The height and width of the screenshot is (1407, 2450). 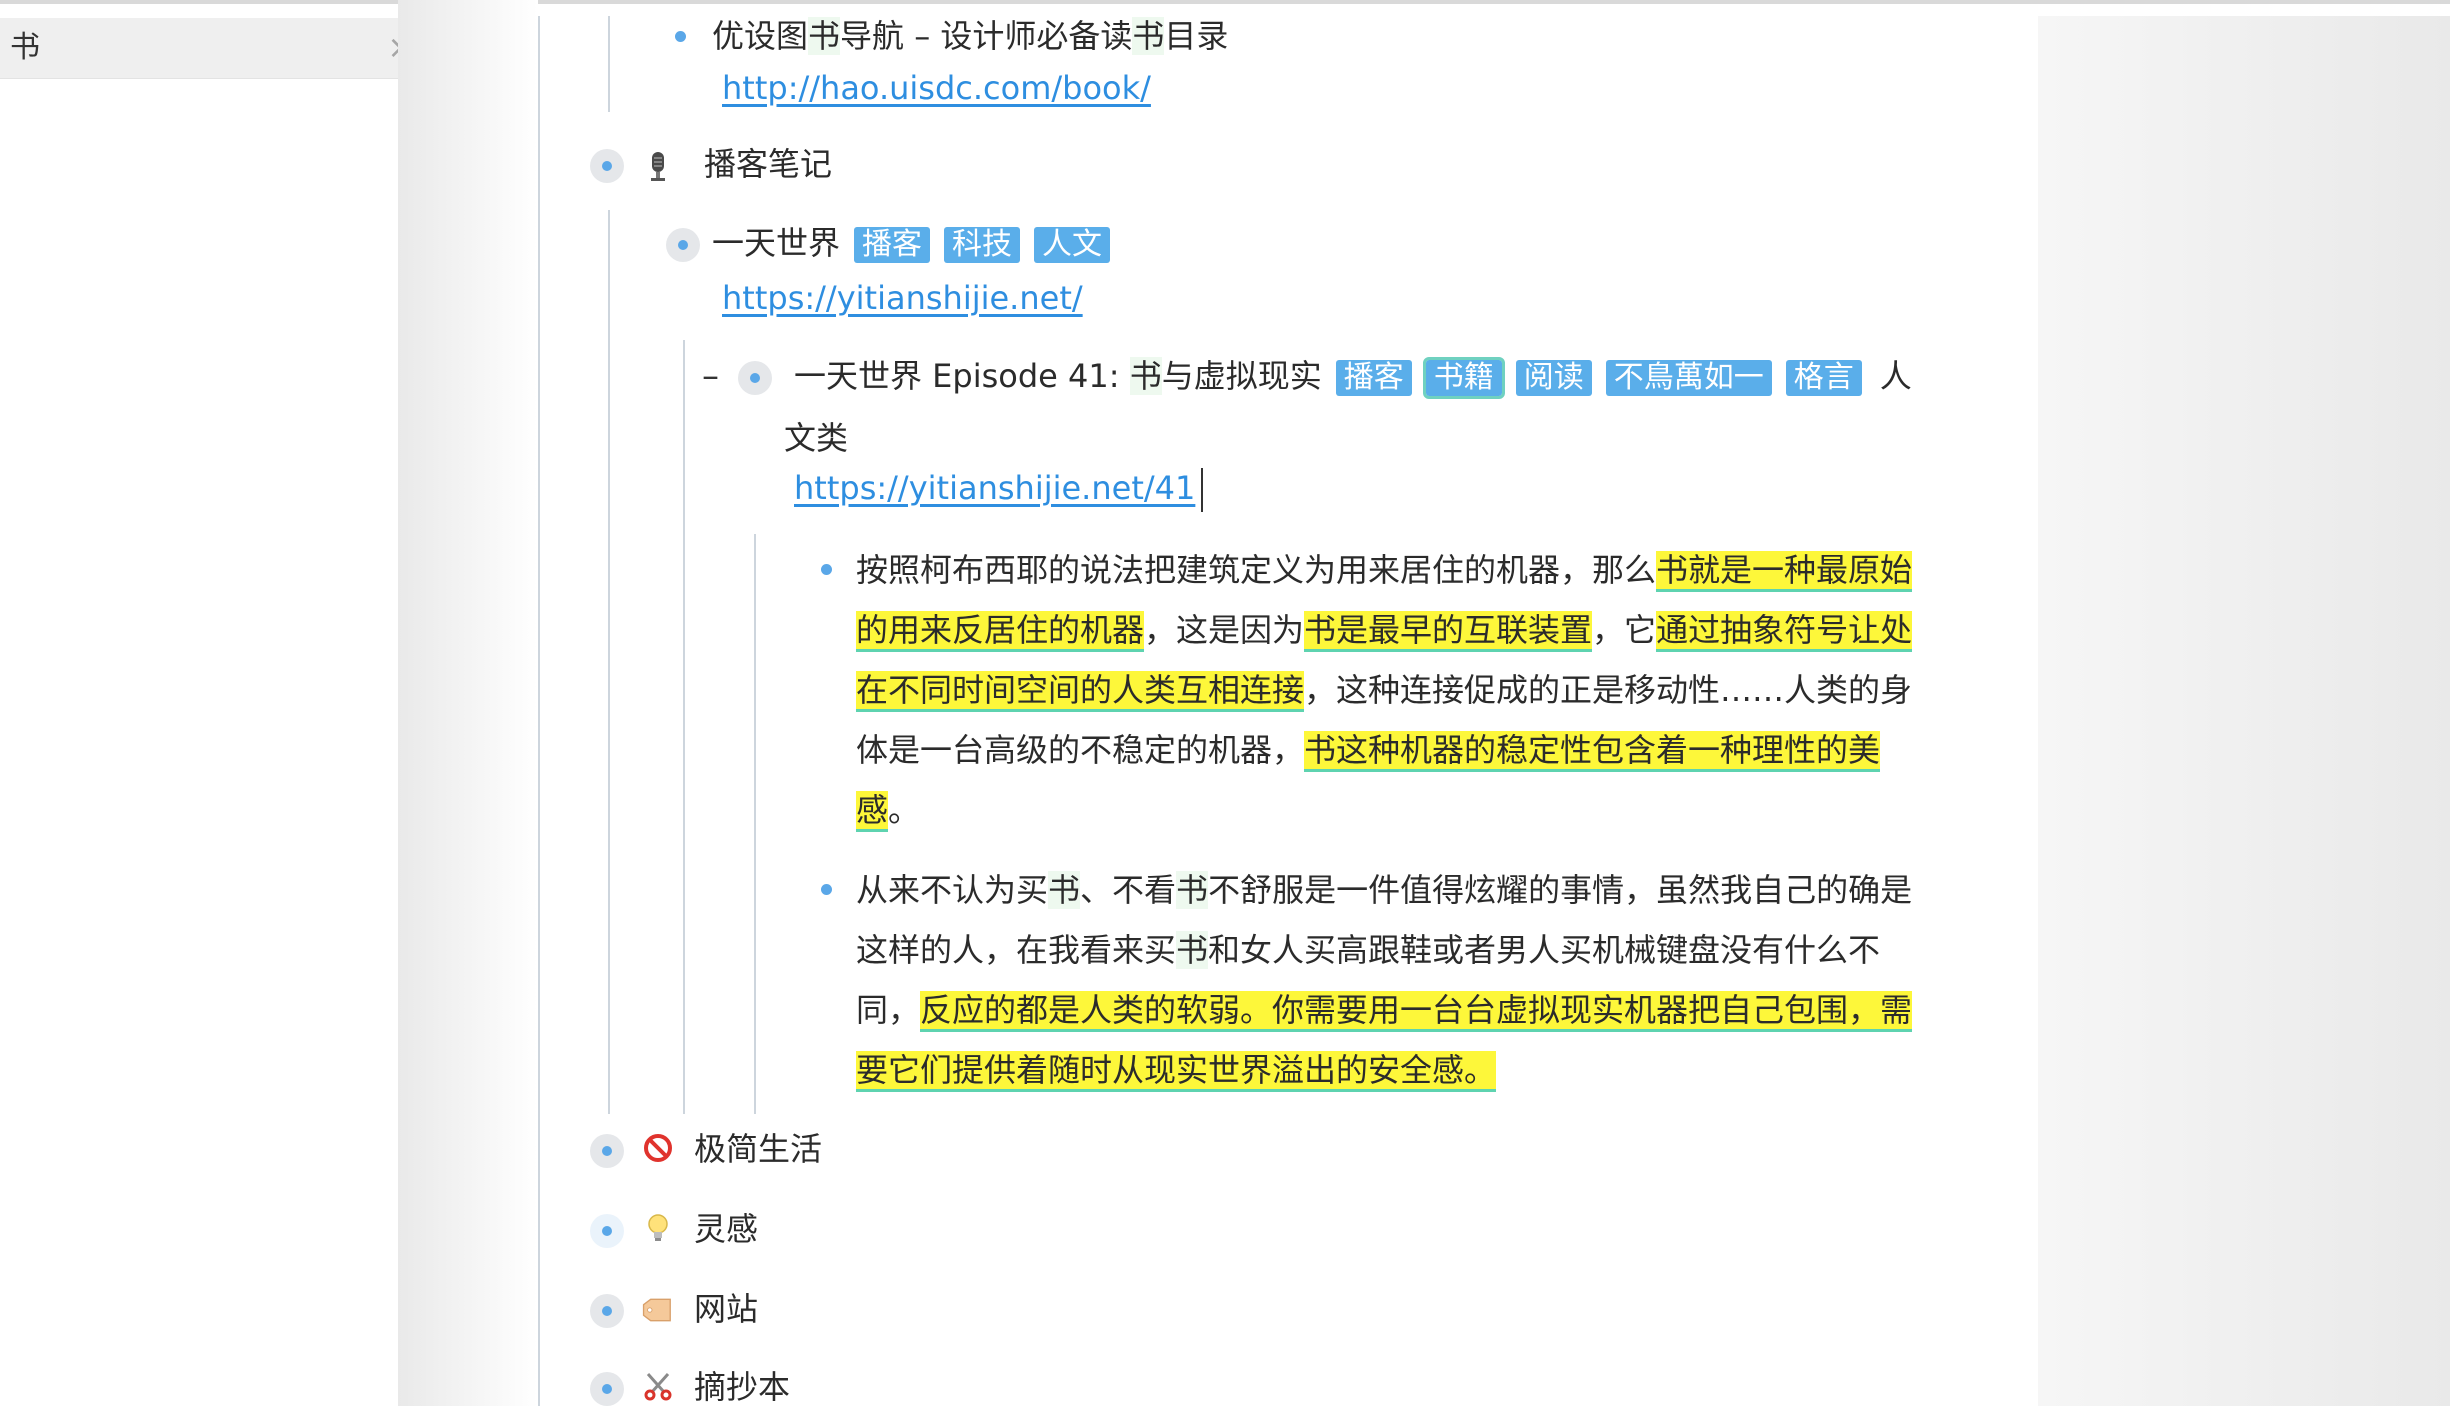 What do you see at coordinates (726, 1309) in the screenshot?
I see `list-item-website: 网站` at bounding box center [726, 1309].